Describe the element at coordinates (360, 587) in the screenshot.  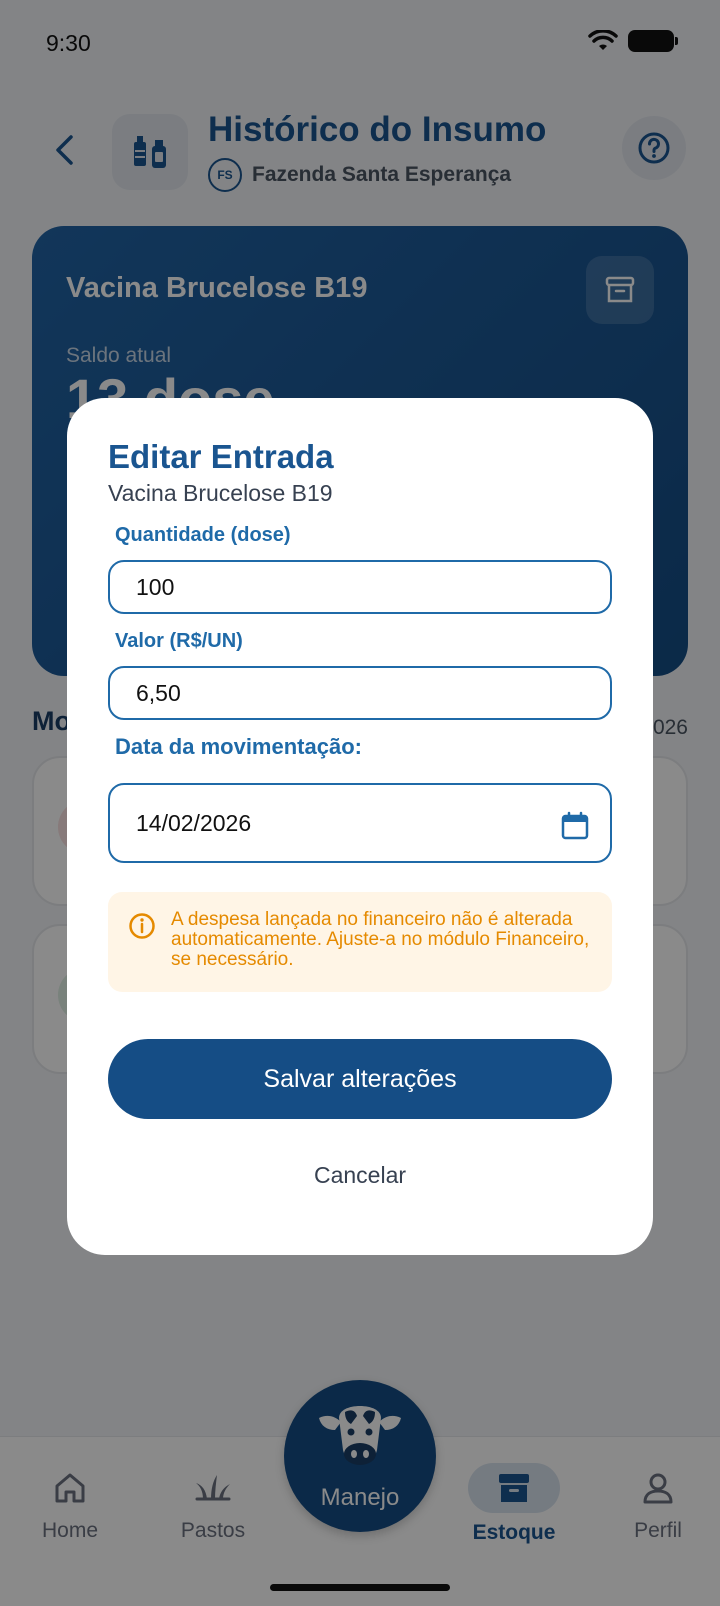
I see `quantity-input` at that location.